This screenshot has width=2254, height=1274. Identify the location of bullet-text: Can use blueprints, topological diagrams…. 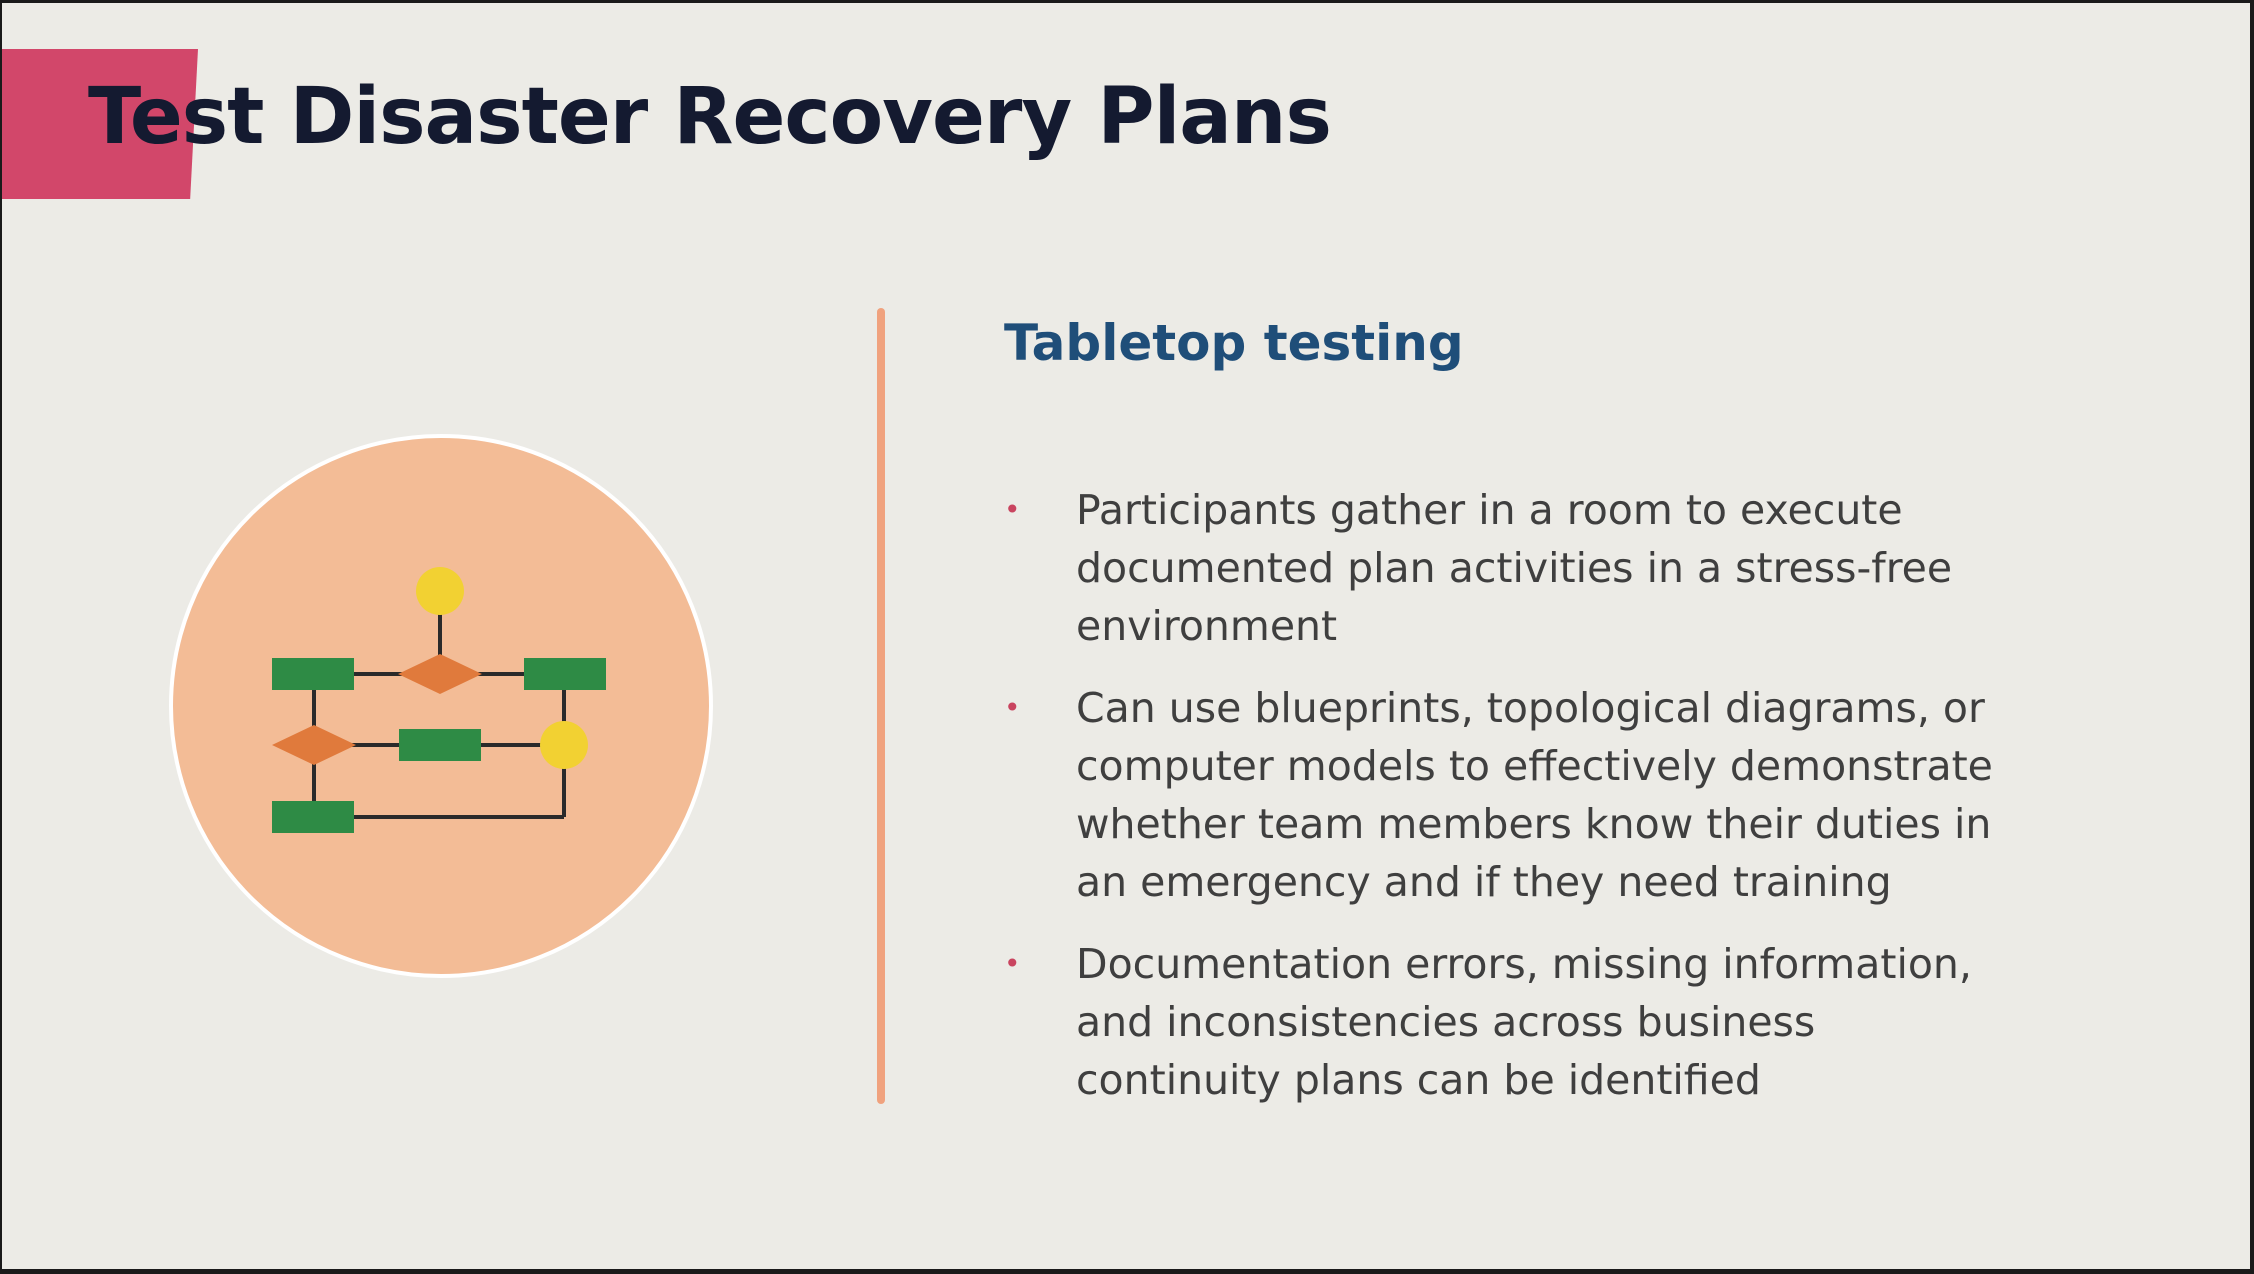
(1534, 795).